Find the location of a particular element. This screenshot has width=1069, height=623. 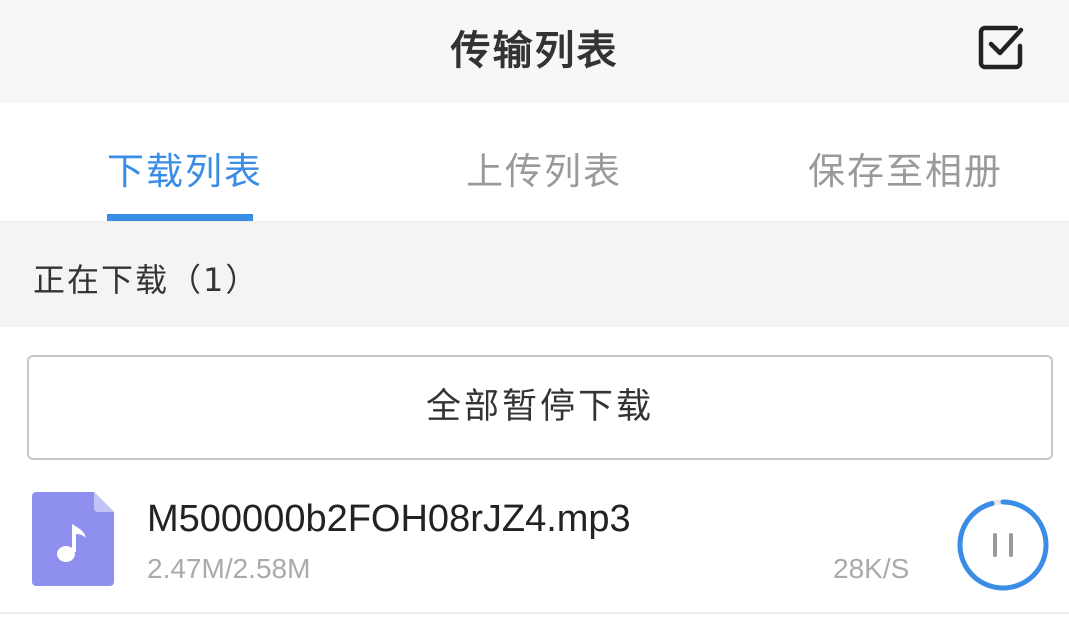

pause-icon is located at coordinates (1003, 545).